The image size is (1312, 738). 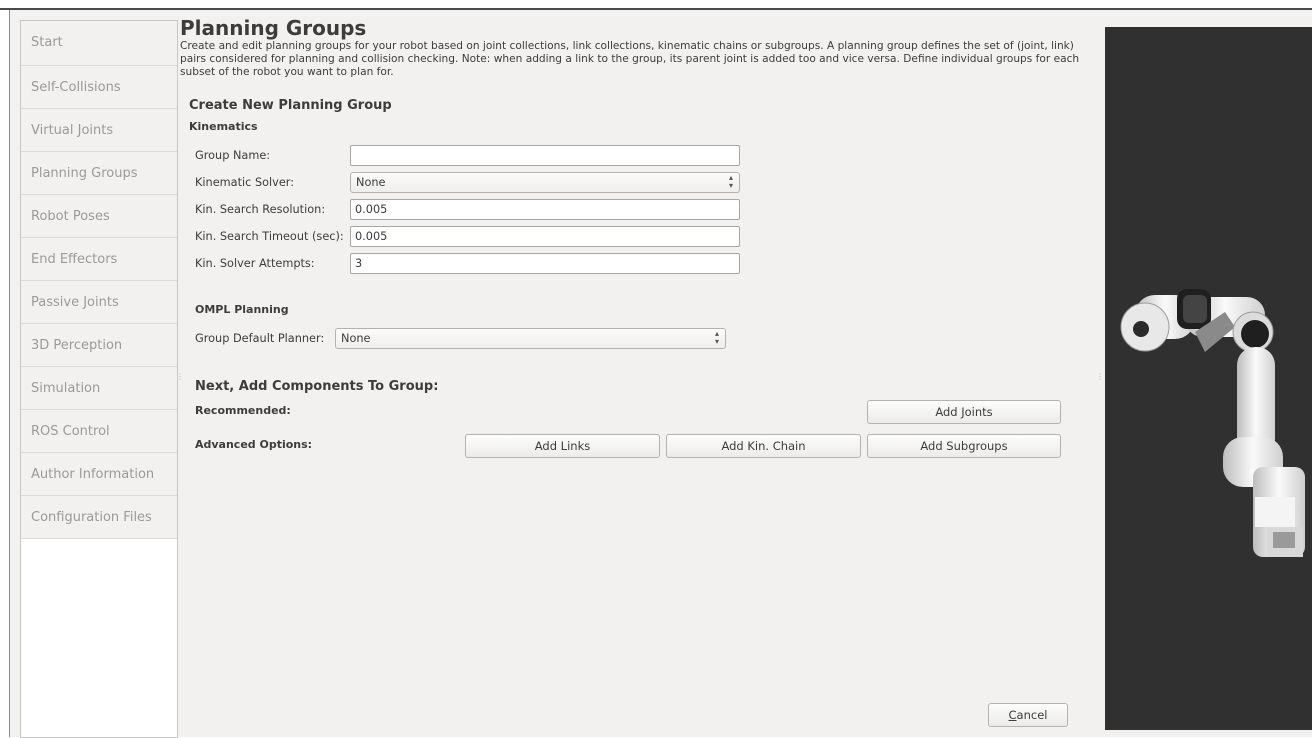 I want to click on solver-attempts-input: 3, so click(x=545, y=263).